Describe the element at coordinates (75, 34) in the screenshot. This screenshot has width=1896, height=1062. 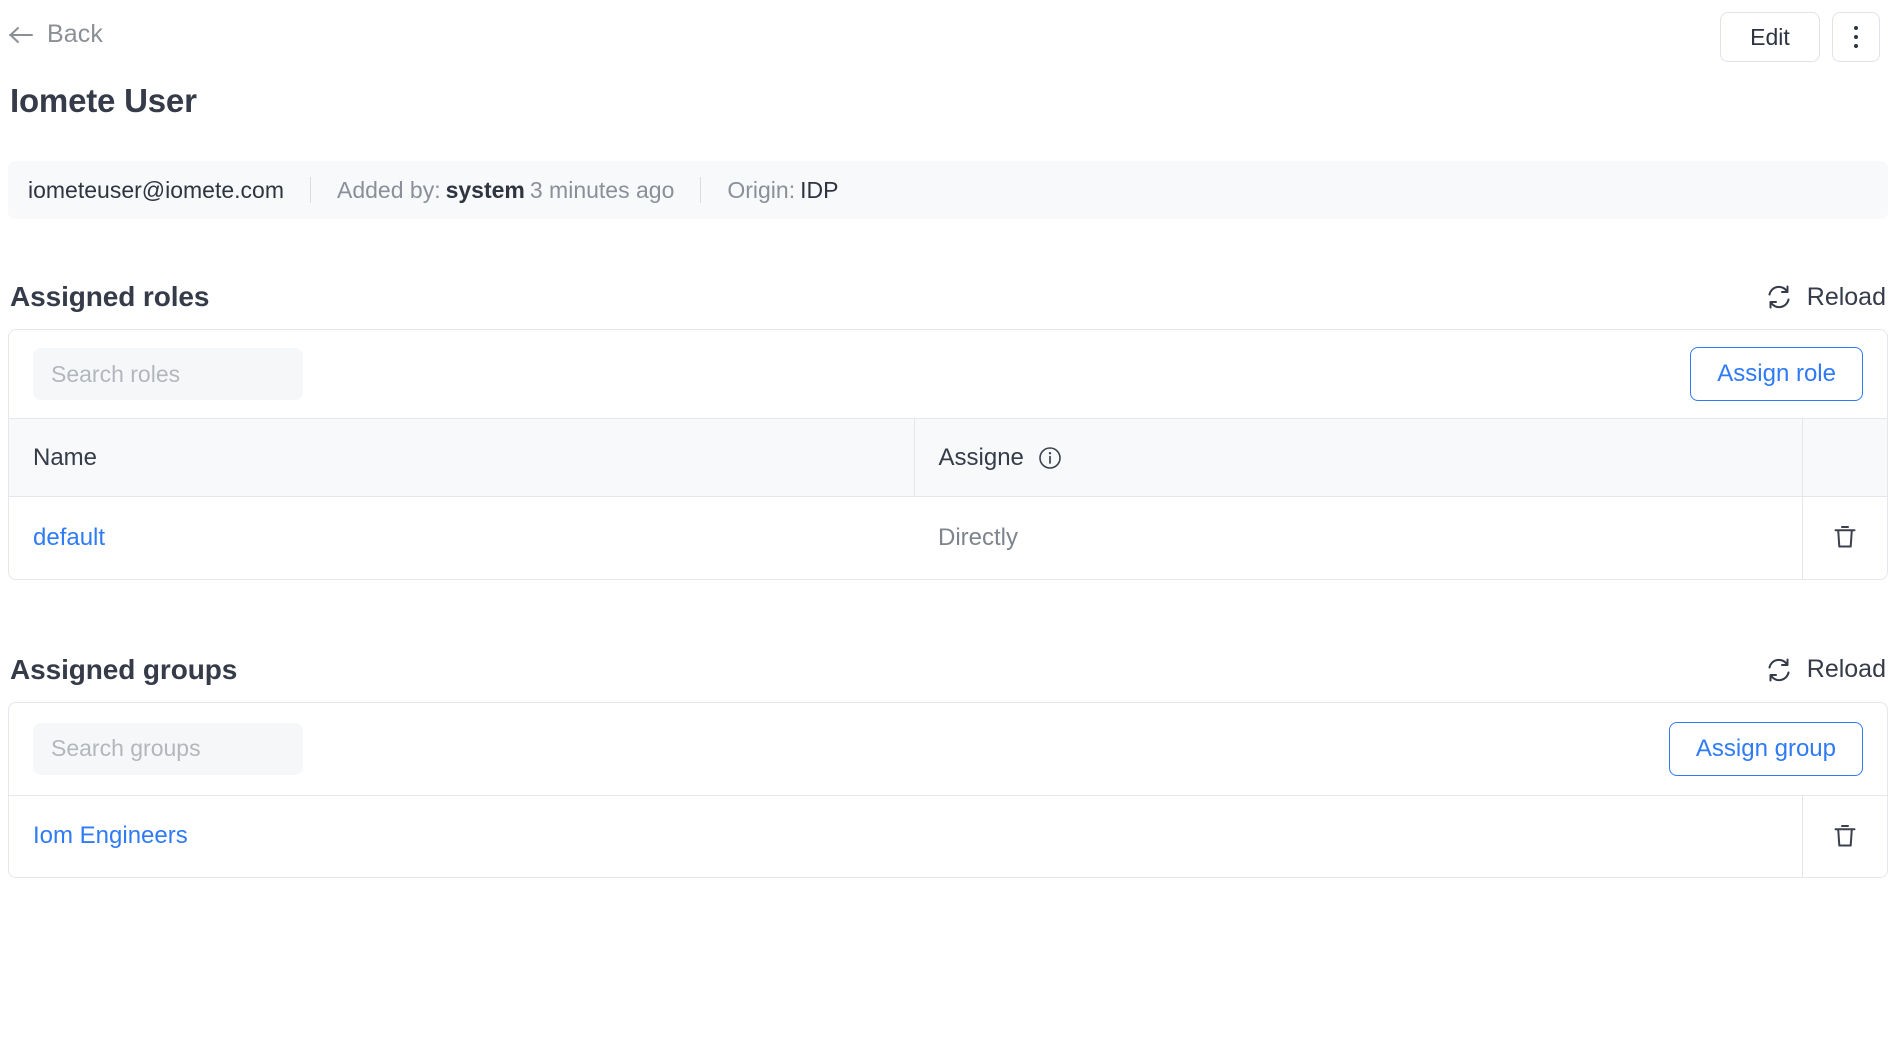
I see `back-label: Back` at that location.